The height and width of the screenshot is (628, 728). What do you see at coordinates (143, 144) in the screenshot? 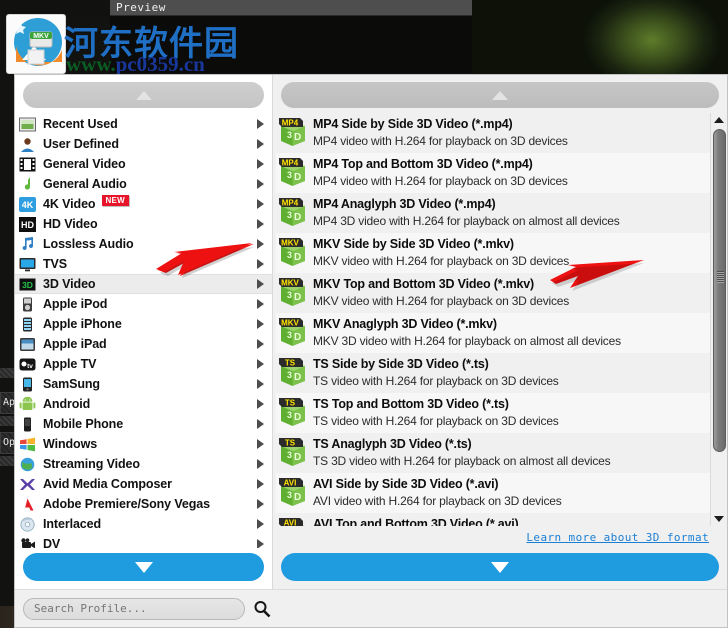
I see `sidebar-item-user-defined: User Defined` at bounding box center [143, 144].